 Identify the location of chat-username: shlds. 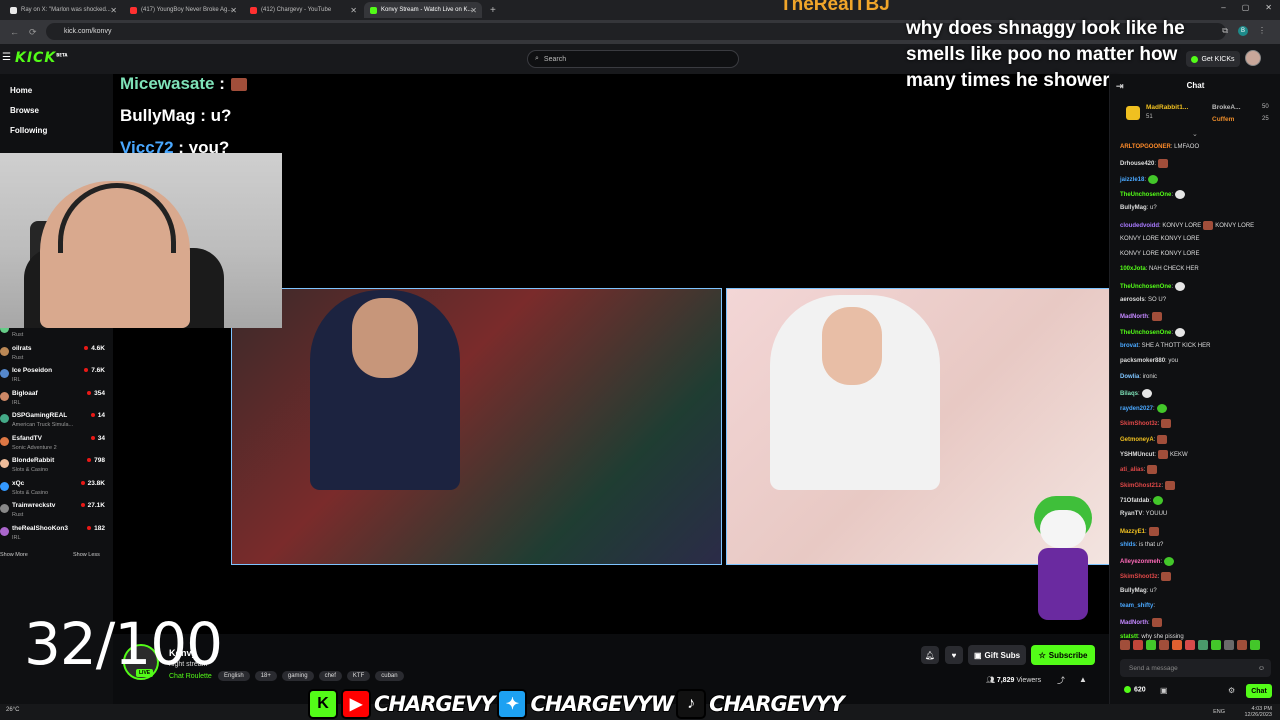
(1128, 545).